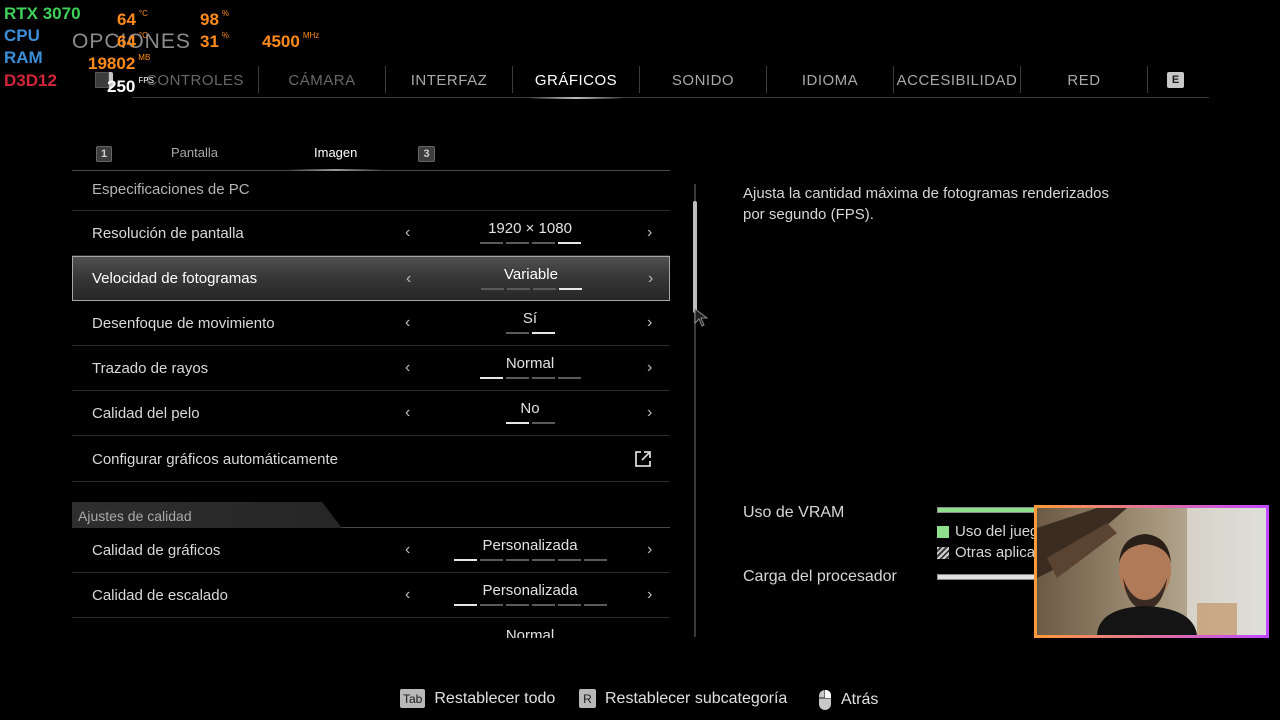 This screenshot has width=1280, height=720. Describe the element at coordinates (530, 408) in the screenshot. I see `setting-value: No` at that location.